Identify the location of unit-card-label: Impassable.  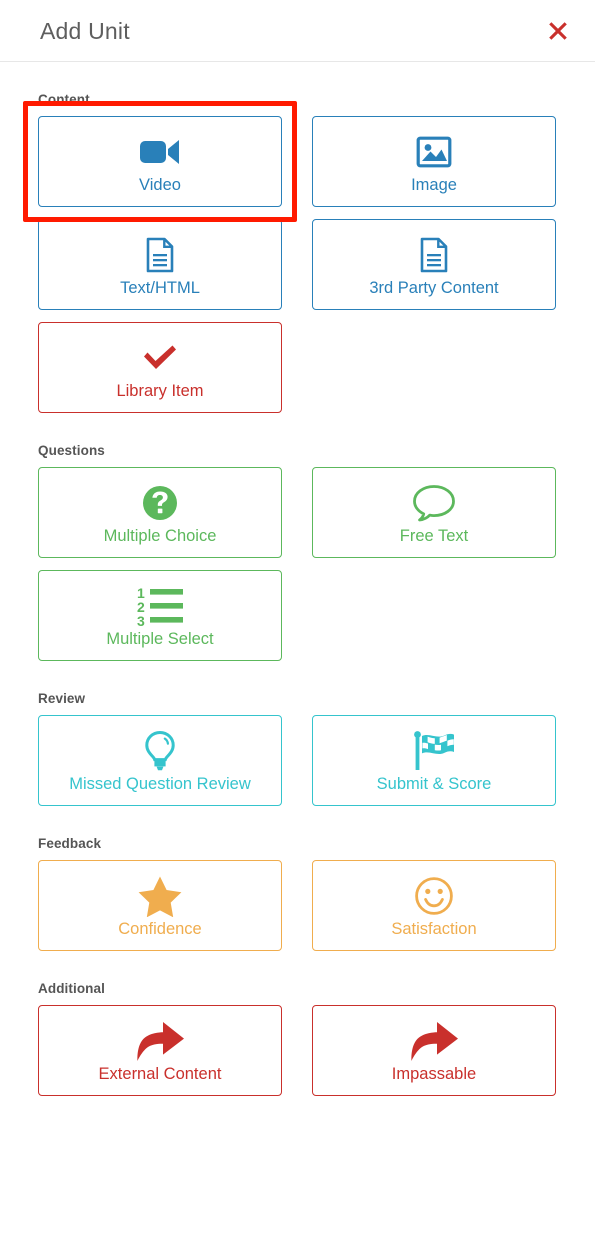
(434, 1074).